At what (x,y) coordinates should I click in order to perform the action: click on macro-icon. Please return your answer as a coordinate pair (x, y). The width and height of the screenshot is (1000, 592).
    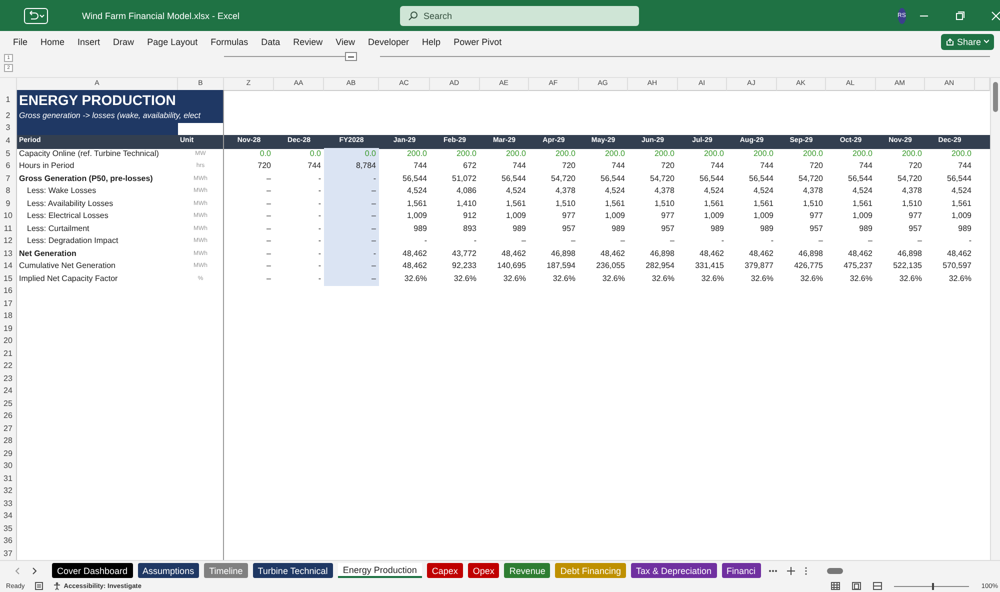
    Looking at the image, I should click on (38, 586).